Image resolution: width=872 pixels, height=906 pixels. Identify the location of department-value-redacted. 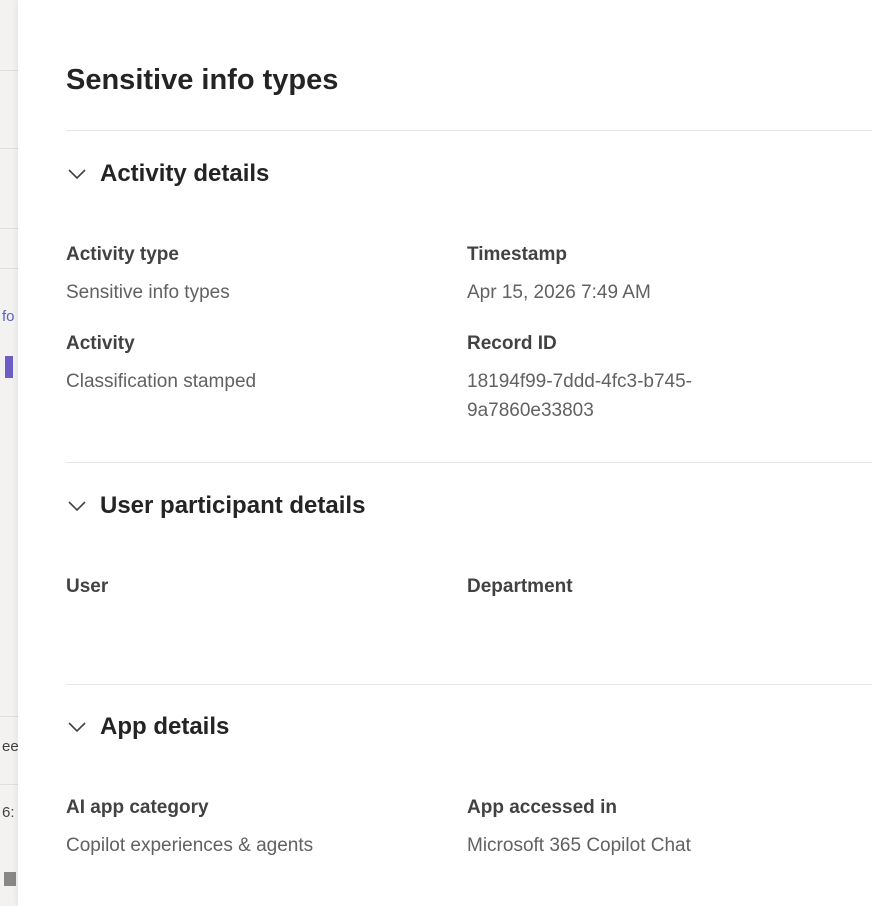
(607, 623).